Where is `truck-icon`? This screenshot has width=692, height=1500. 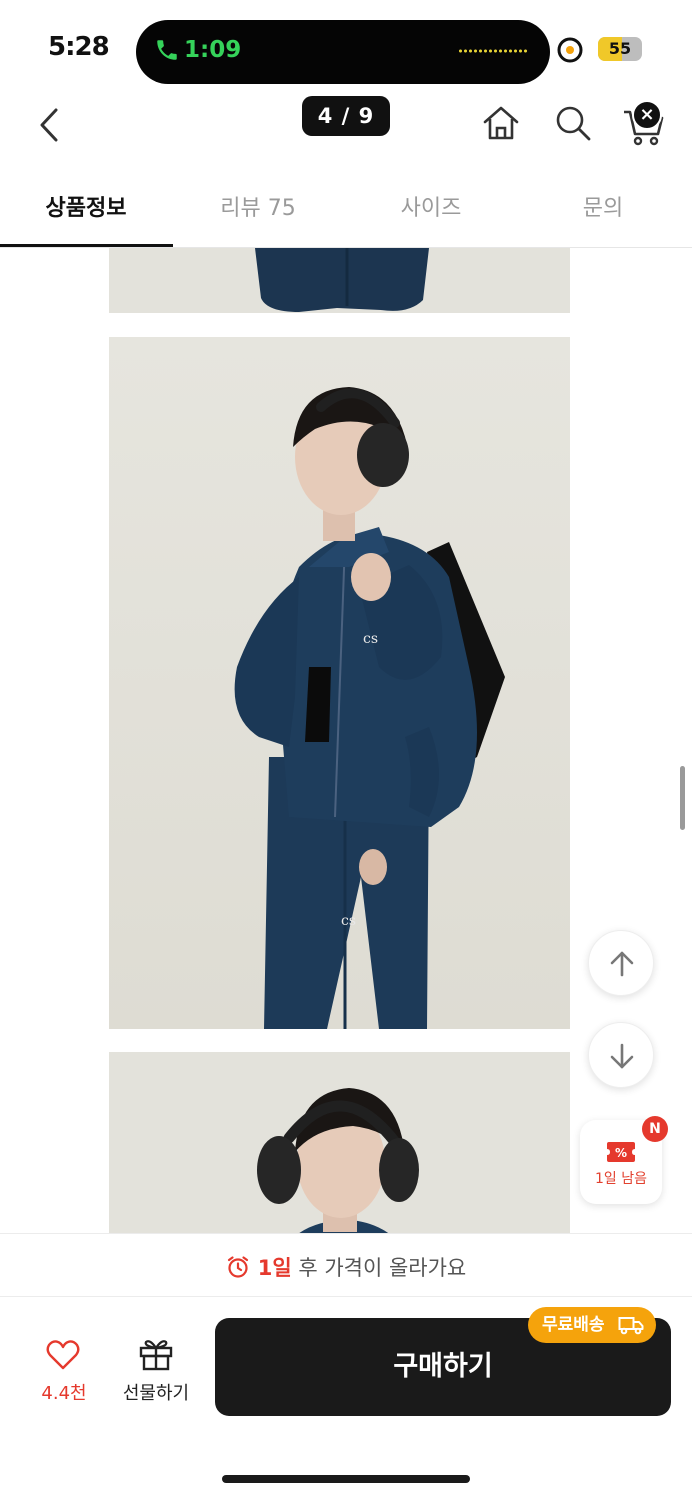
truck-icon is located at coordinates (631, 1326).